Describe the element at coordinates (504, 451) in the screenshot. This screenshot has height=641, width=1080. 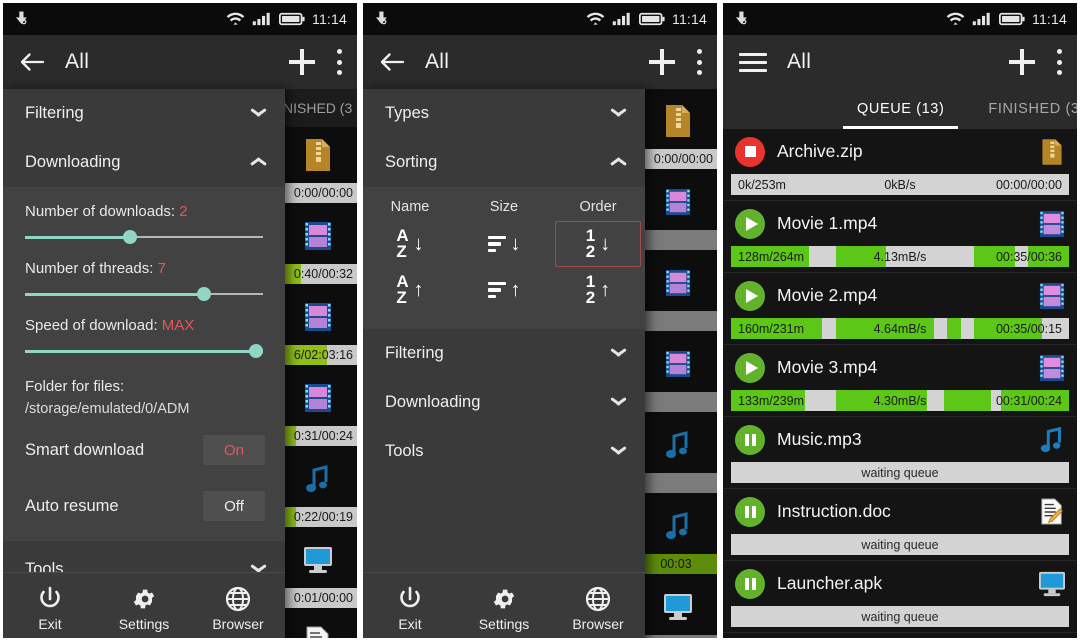
I see `section-tools-2: Tools` at that location.